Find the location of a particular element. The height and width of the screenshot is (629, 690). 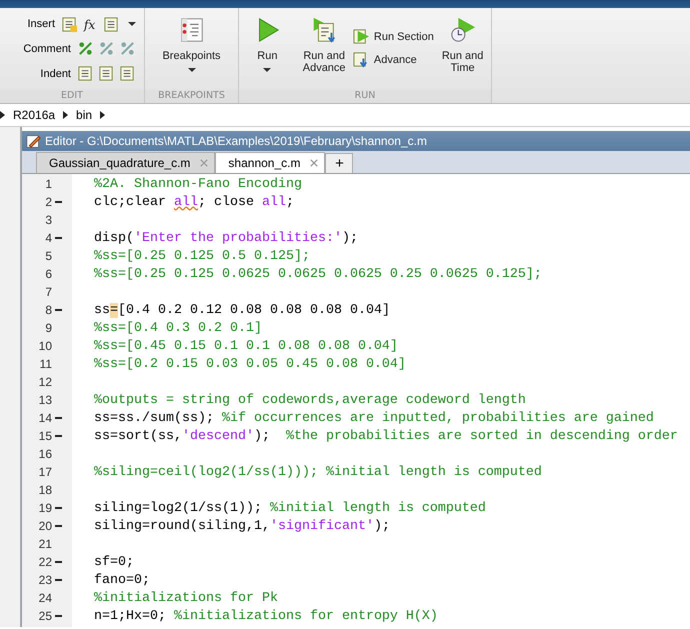

line-number: 15 is located at coordinates (45, 436).